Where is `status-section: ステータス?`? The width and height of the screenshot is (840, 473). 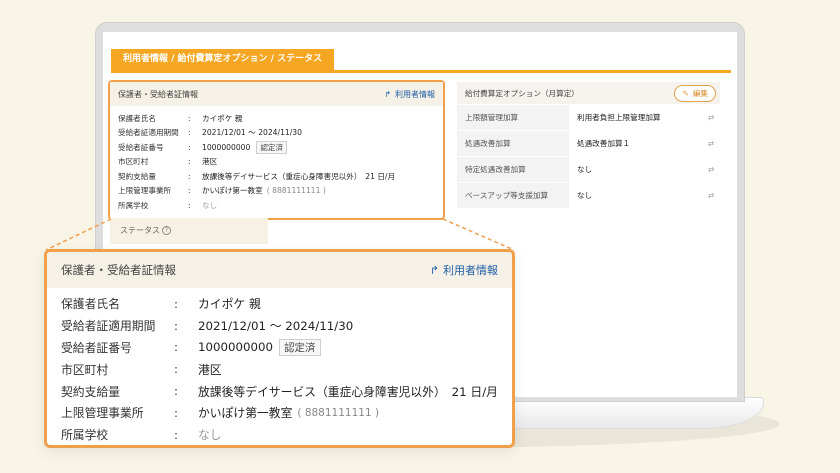 status-section: ステータス? is located at coordinates (189, 231).